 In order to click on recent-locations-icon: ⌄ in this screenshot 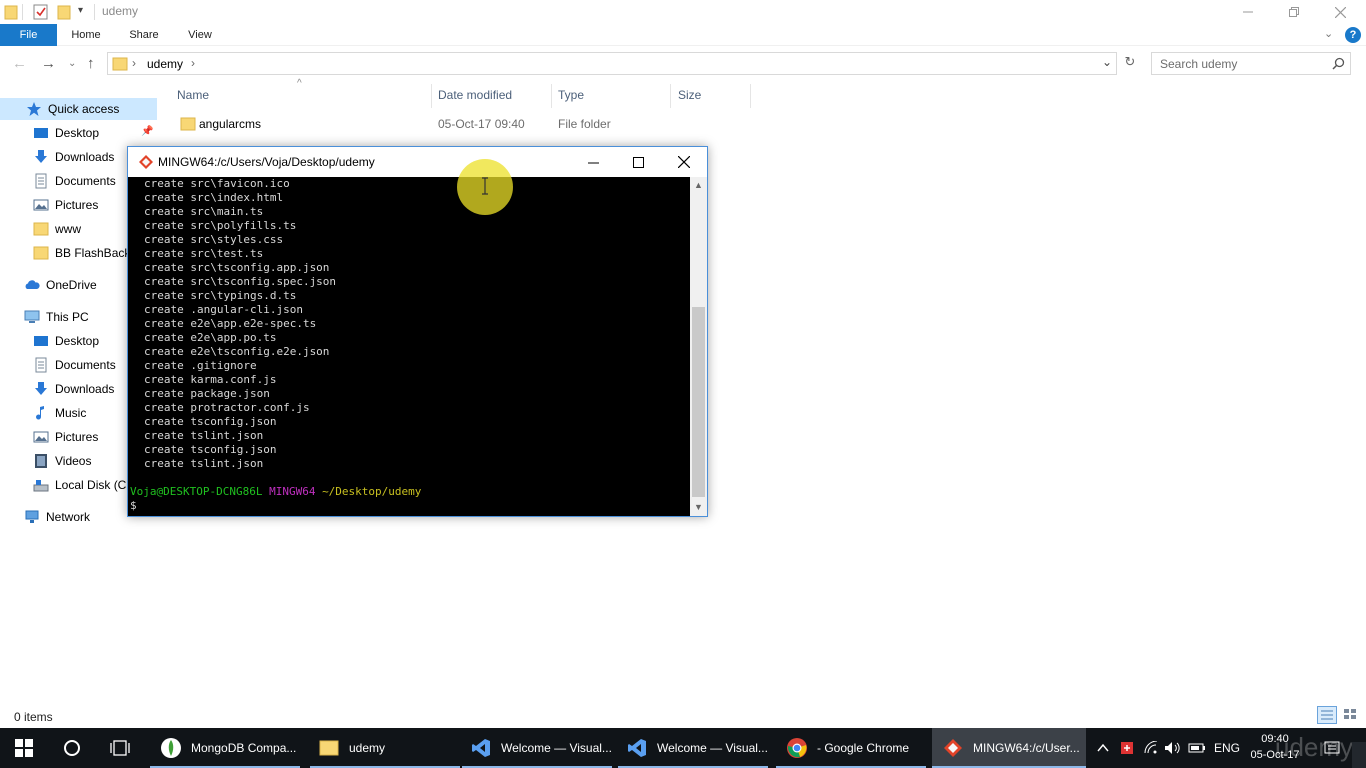, I will do `click(72, 63)`.